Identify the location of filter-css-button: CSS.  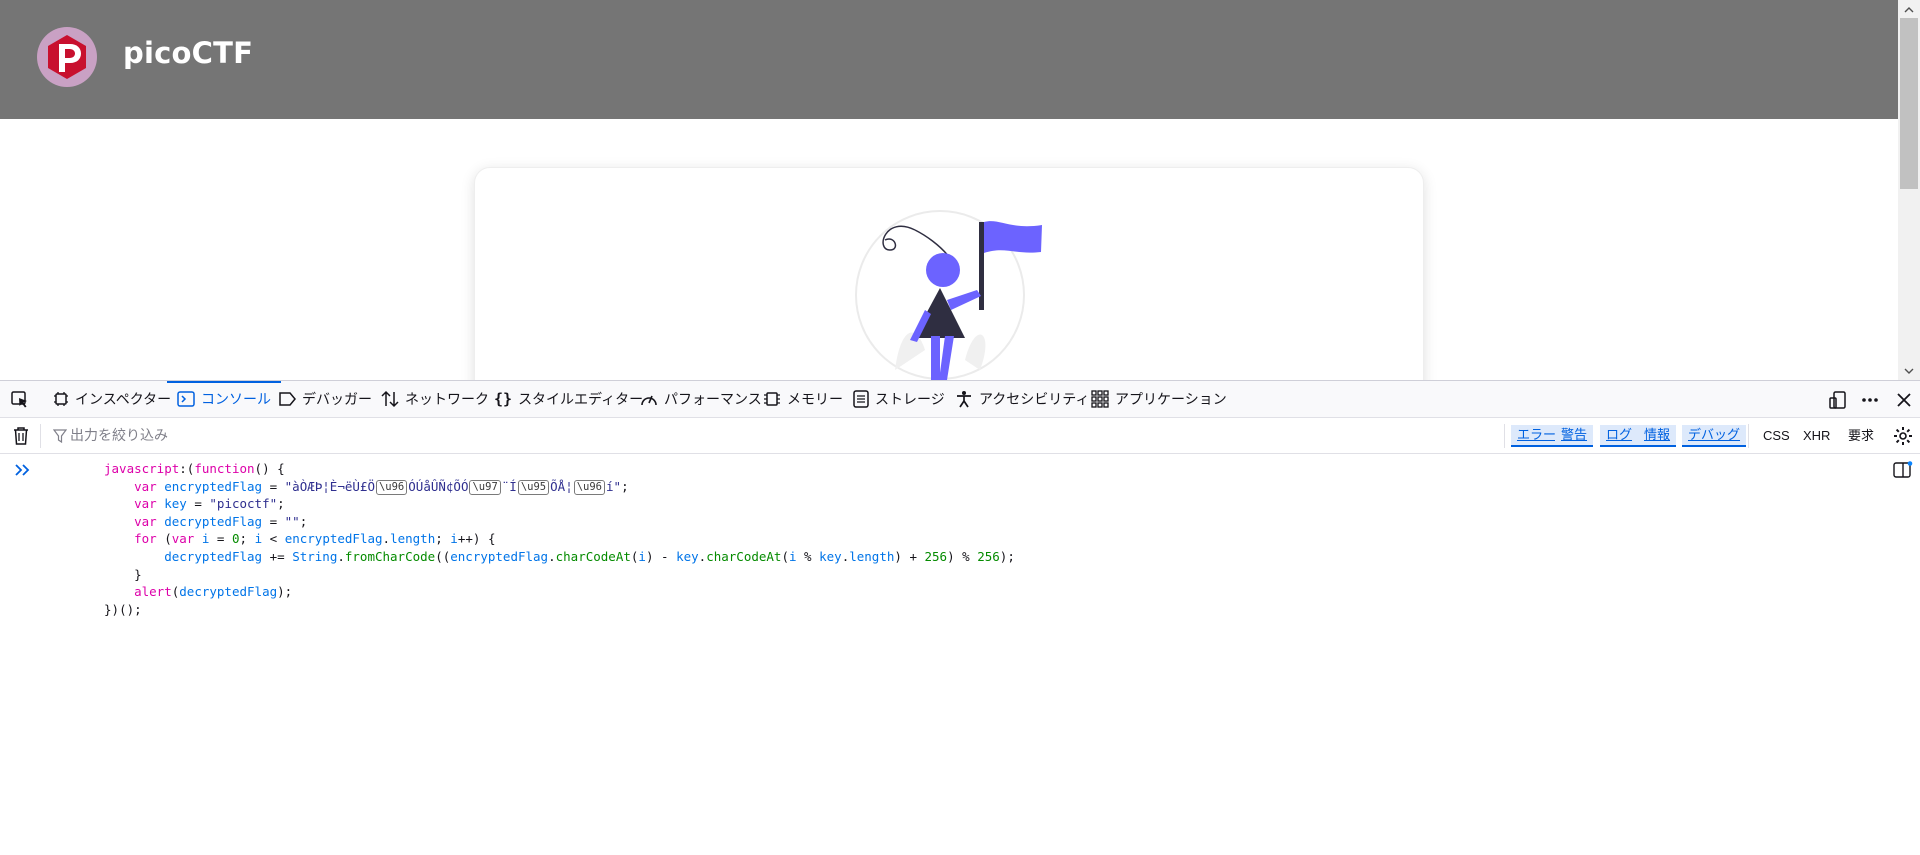
(1776, 436).